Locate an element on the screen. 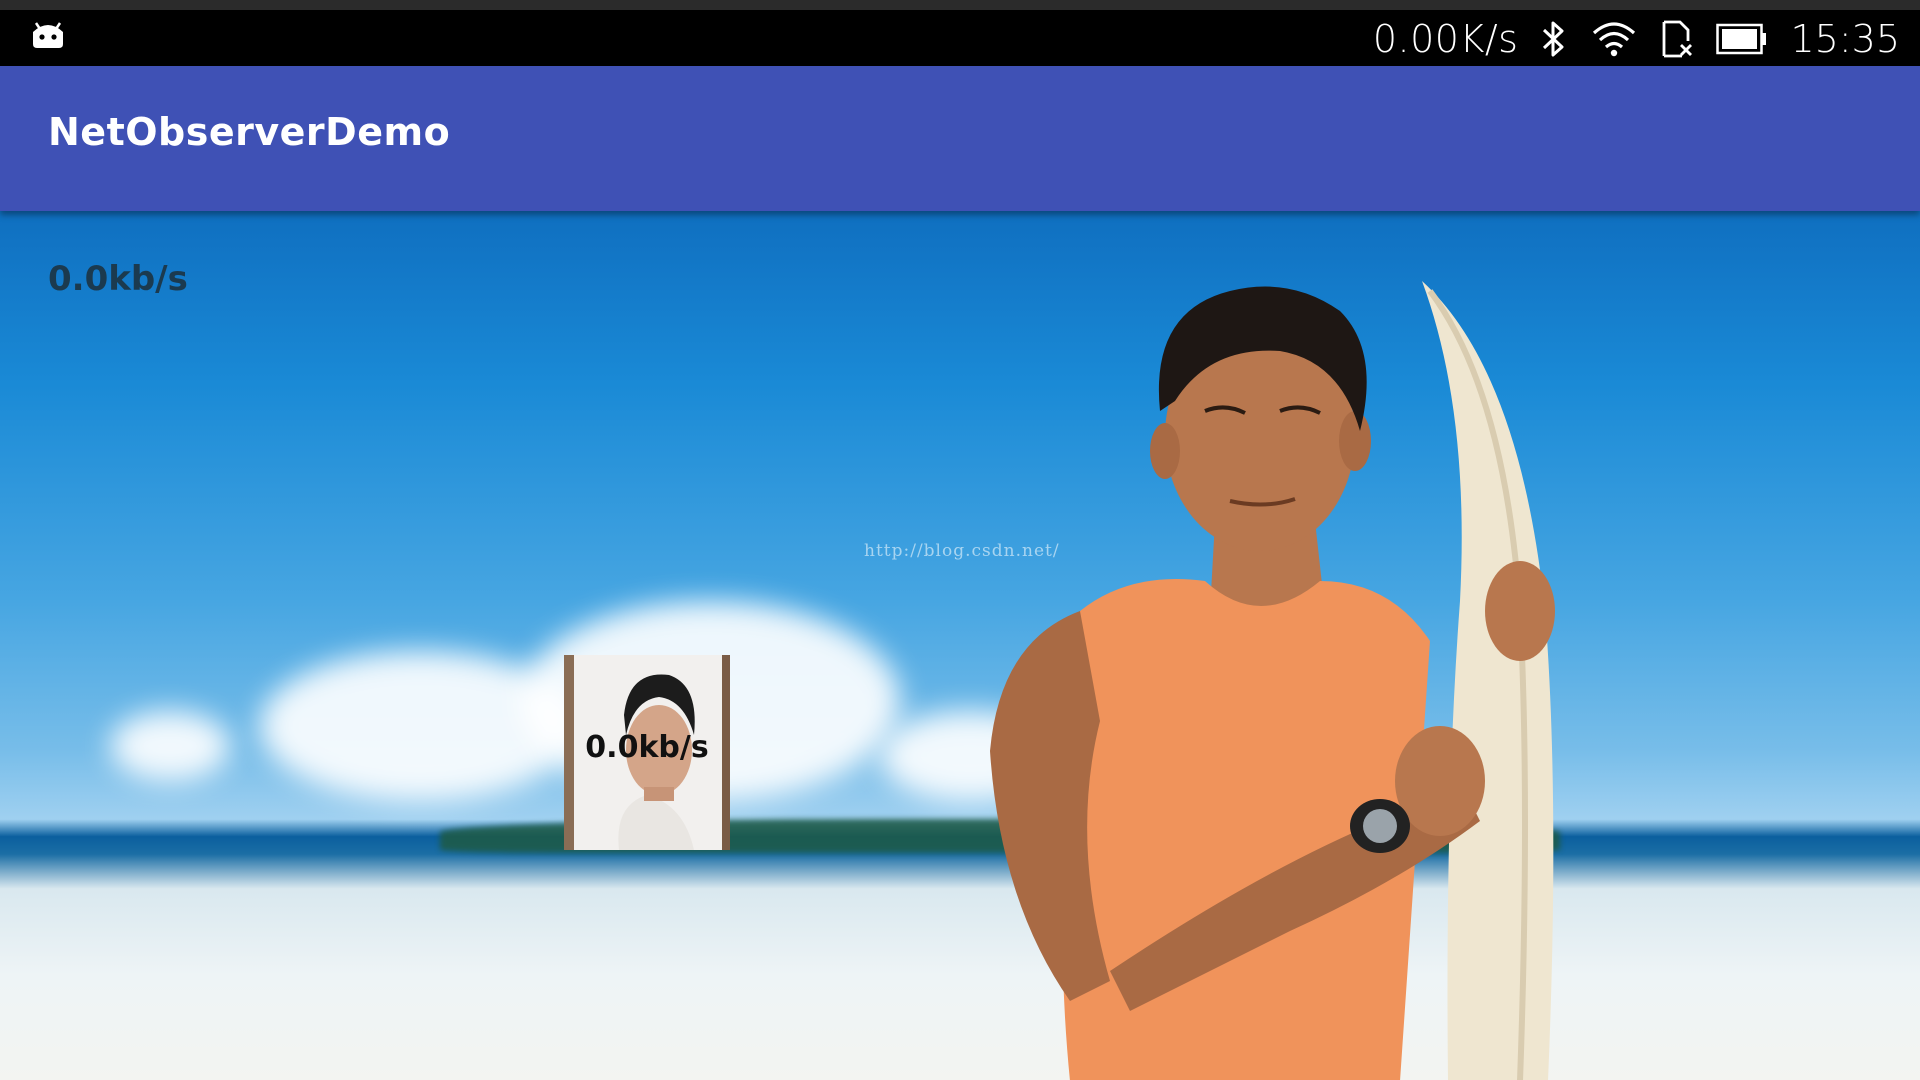 This screenshot has height=1080, width=1920. background-cloud is located at coordinates (170, 746).